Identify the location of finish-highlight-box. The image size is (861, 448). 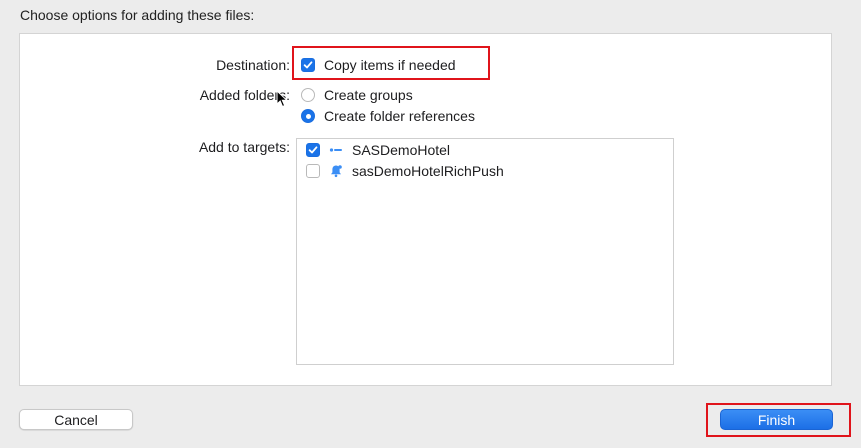
(778, 420).